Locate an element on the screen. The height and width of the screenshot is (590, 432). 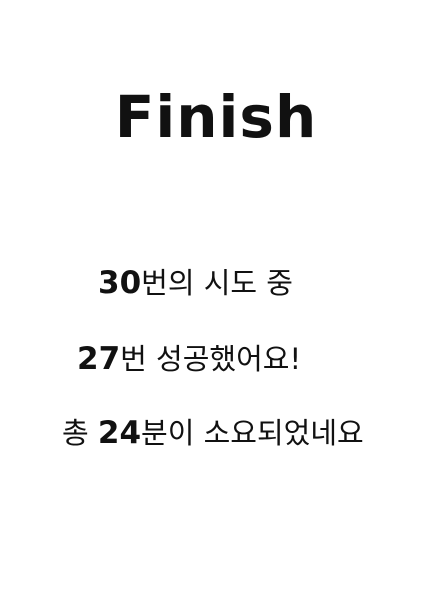
attempts-line: 30번의 시도 중 is located at coordinates (195, 283).